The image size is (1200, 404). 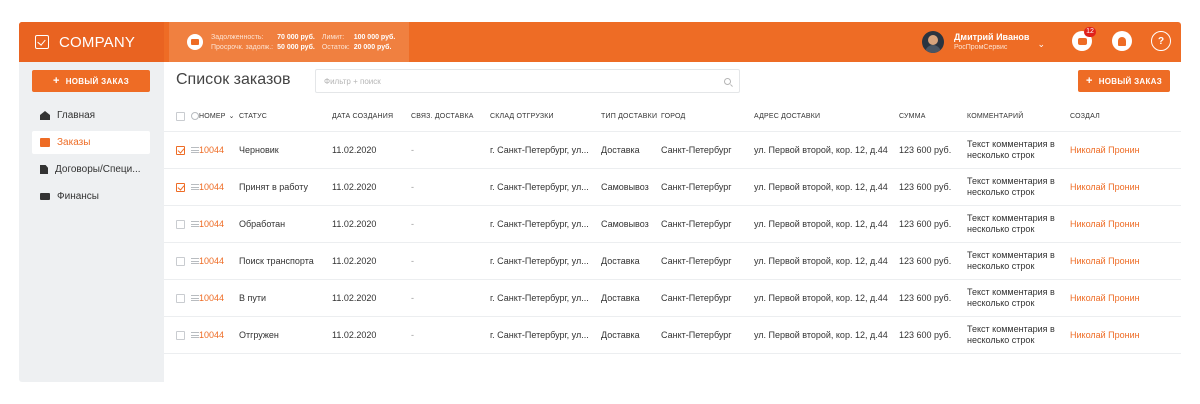 What do you see at coordinates (285, 117) in the screenshot?
I see `header-status: СТАТУС` at bounding box center [285, 117].